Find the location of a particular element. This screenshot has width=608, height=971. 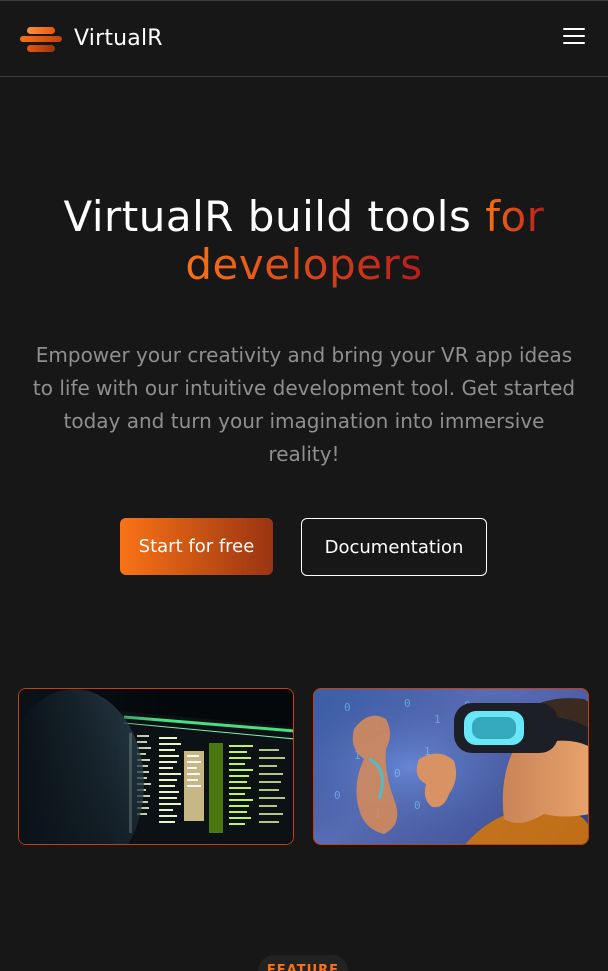

start-for-free-button: Start for free is located at coordinates (196, 546).